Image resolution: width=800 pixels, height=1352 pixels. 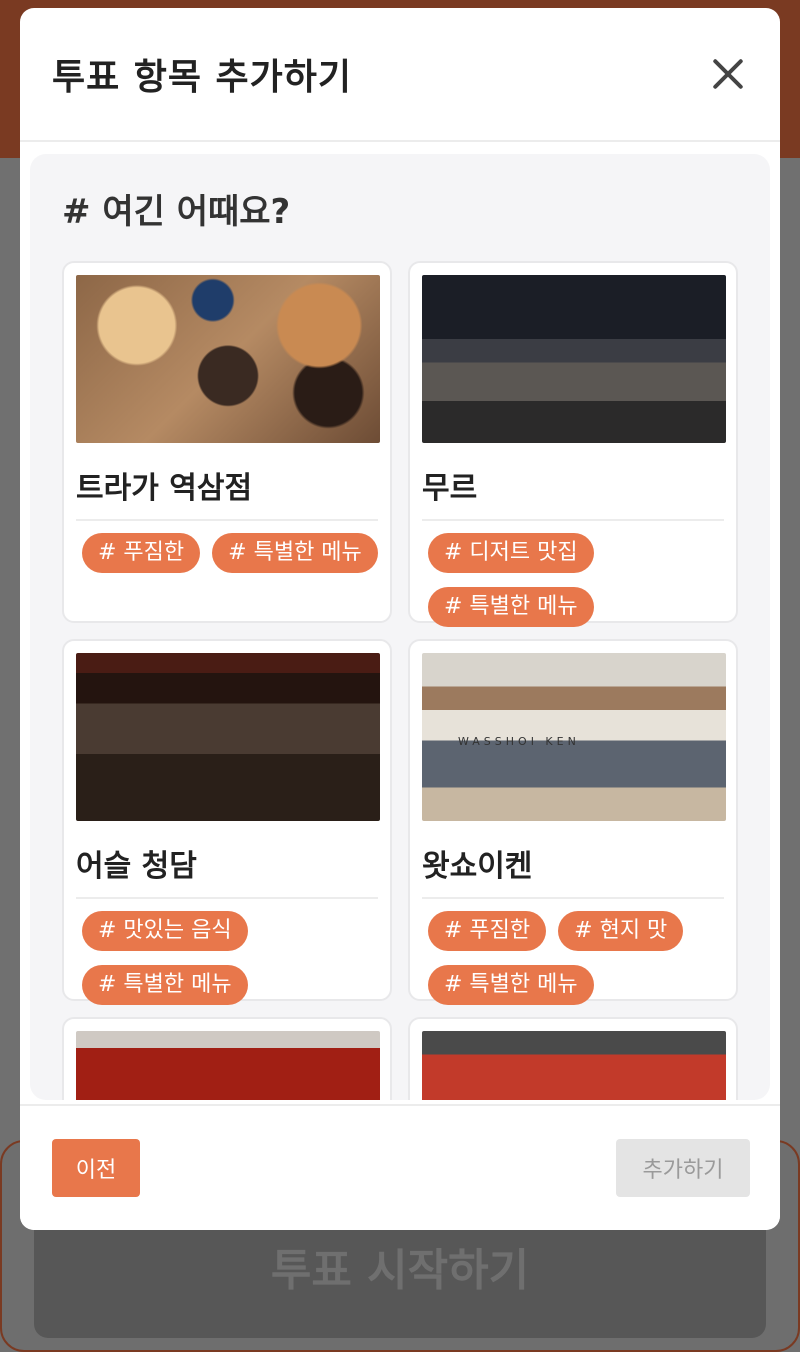 What do you see at coordinates (227, 870) in the screenshot?
I see `restaurant-name: 어슬 청담` at bounding box center [227, 870].